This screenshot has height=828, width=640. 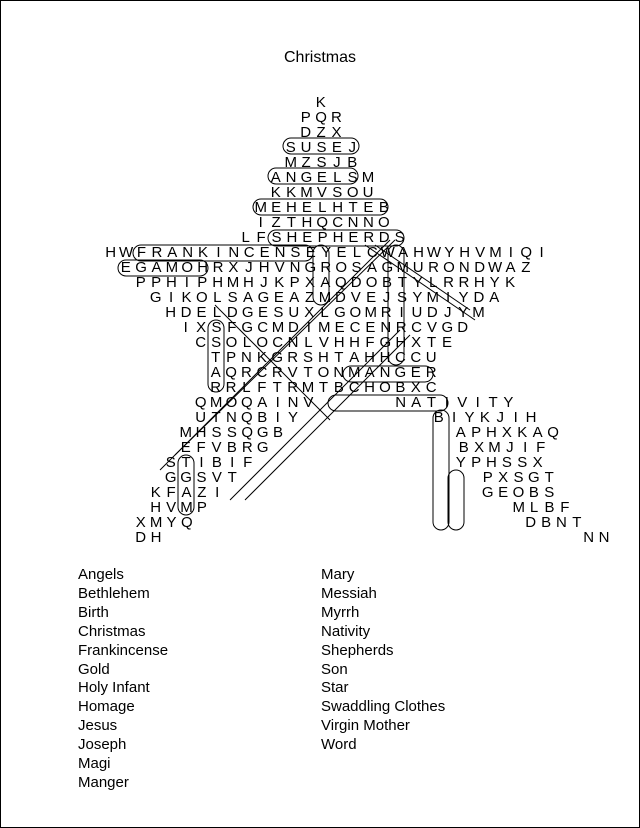 What do you see at coordinates (94, 764) in the screenshot?
I see `word-list-item: Magi` at bounding box center [94, 764].